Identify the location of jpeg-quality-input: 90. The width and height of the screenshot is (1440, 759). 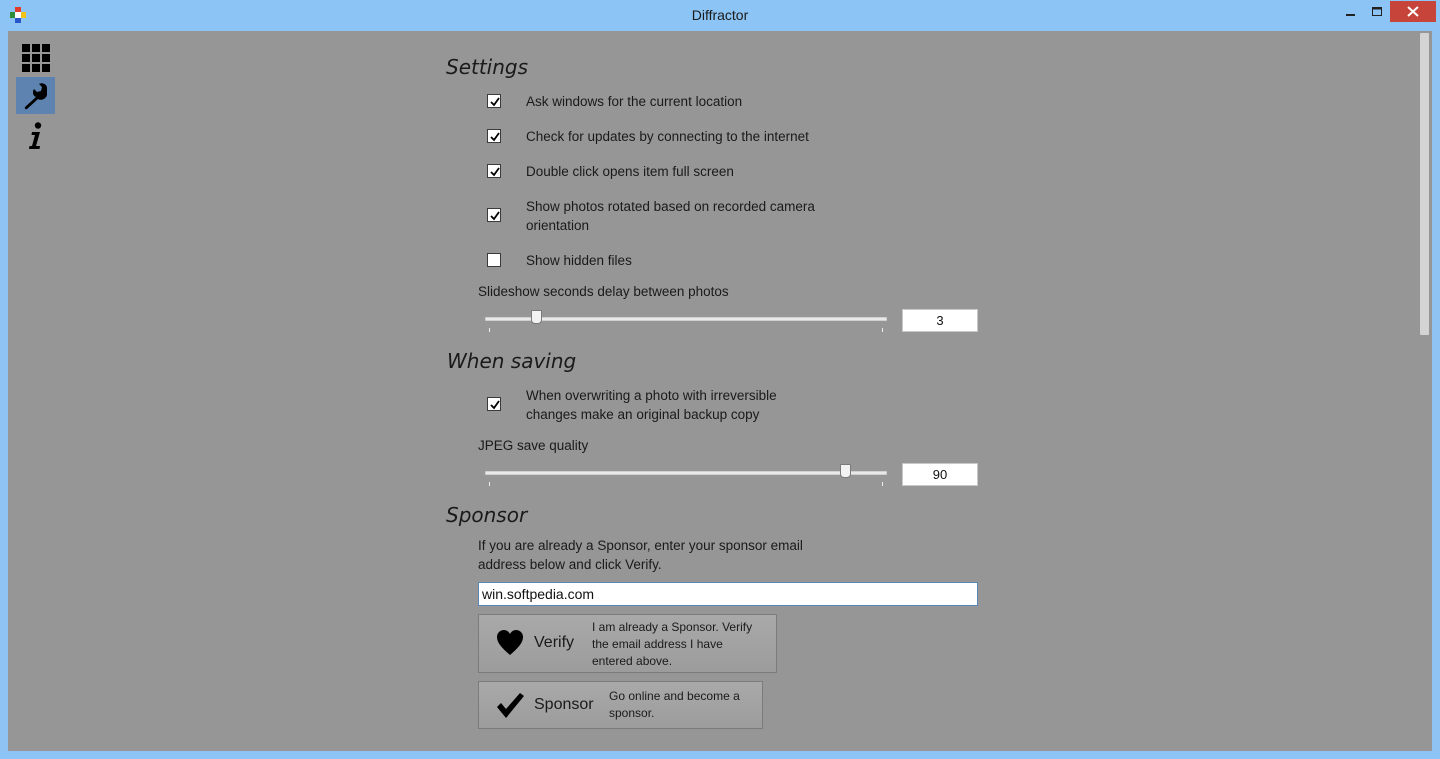
(940, 474).